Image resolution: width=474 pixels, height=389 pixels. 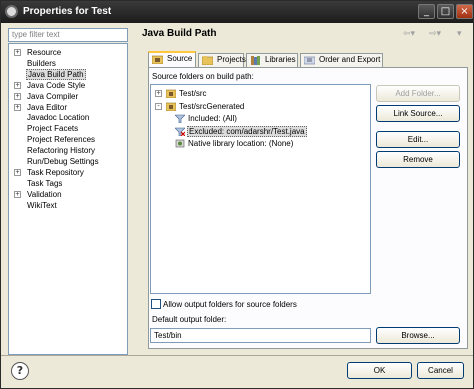 What do you see at coordinates (53, 129) in the screenshot?
I see `tree-item-label: Project Facets` at bounding box center [53, 129].